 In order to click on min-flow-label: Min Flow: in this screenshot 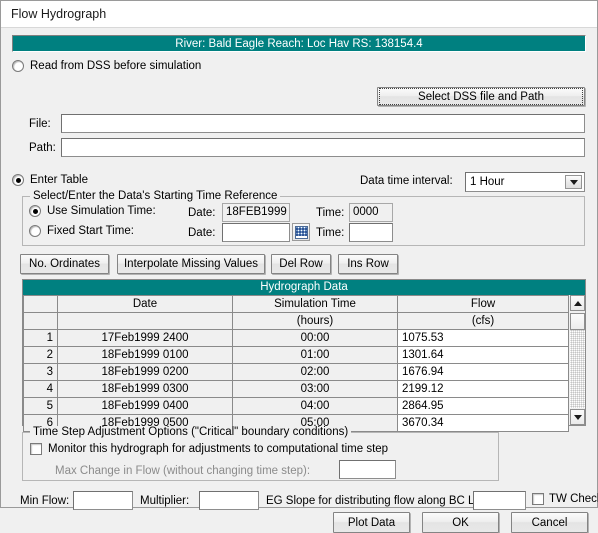, I will do `click(45, 501)`.